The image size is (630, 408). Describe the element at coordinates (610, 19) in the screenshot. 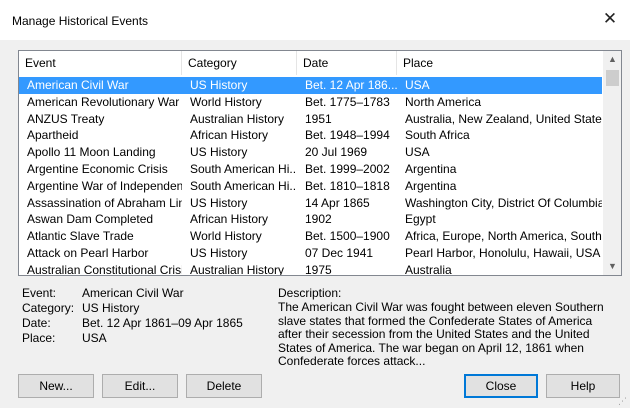

I see `close-icon: ✕` at that location.